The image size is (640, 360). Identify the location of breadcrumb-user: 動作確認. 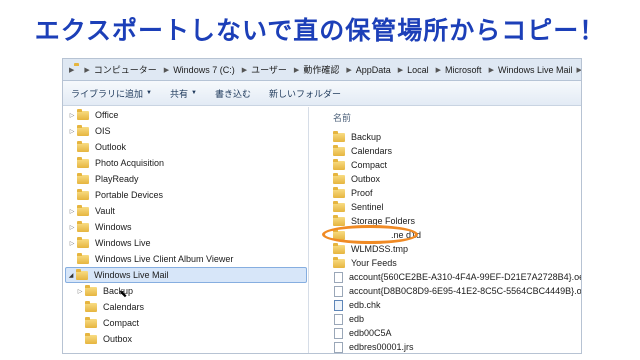
(321, 69).